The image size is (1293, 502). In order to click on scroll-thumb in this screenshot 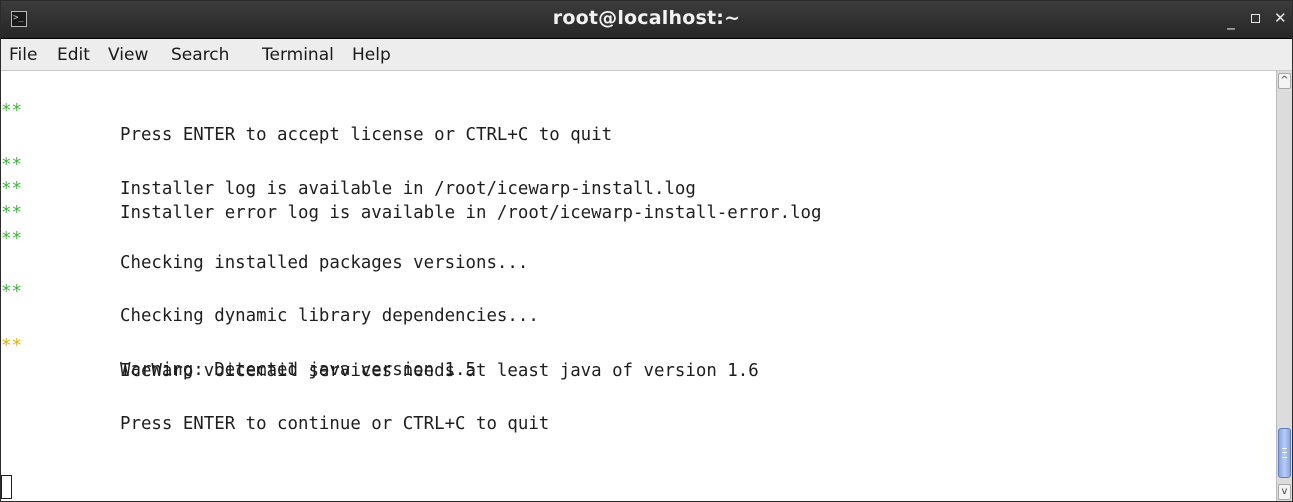, I will do `click(1284, 453)`.